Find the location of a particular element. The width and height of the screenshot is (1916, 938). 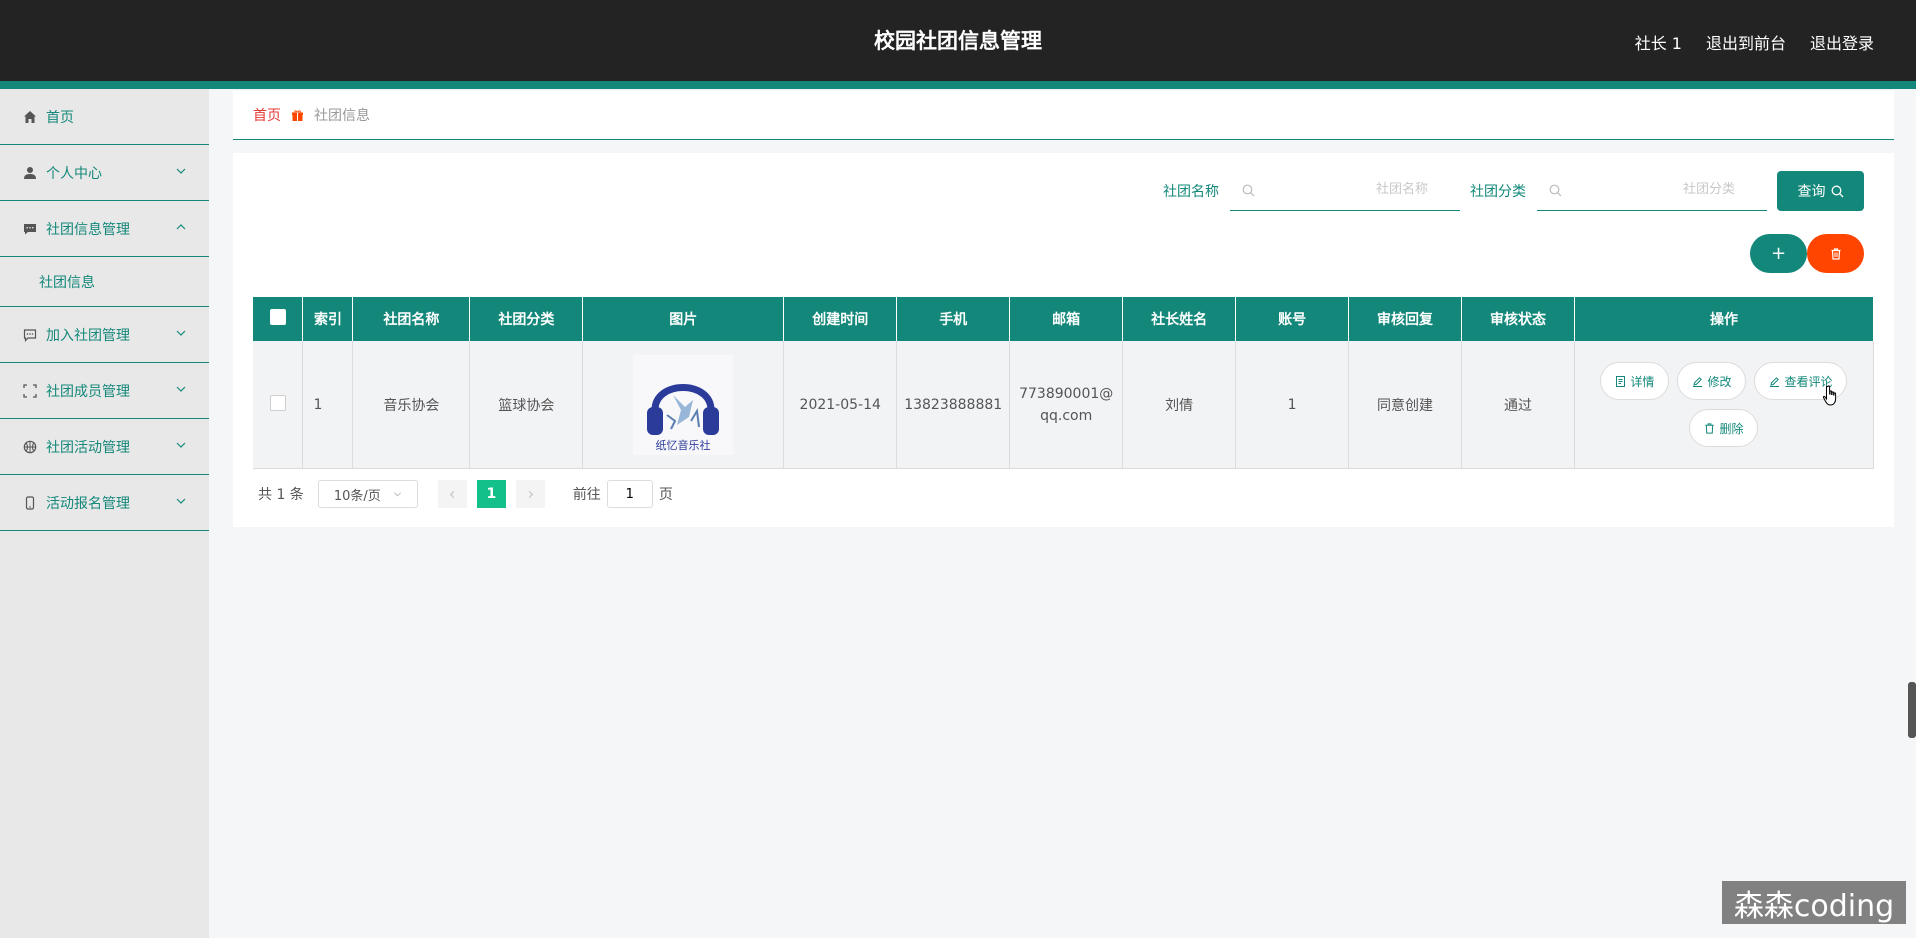

add-button: + is located at coordinates (1778, 253).